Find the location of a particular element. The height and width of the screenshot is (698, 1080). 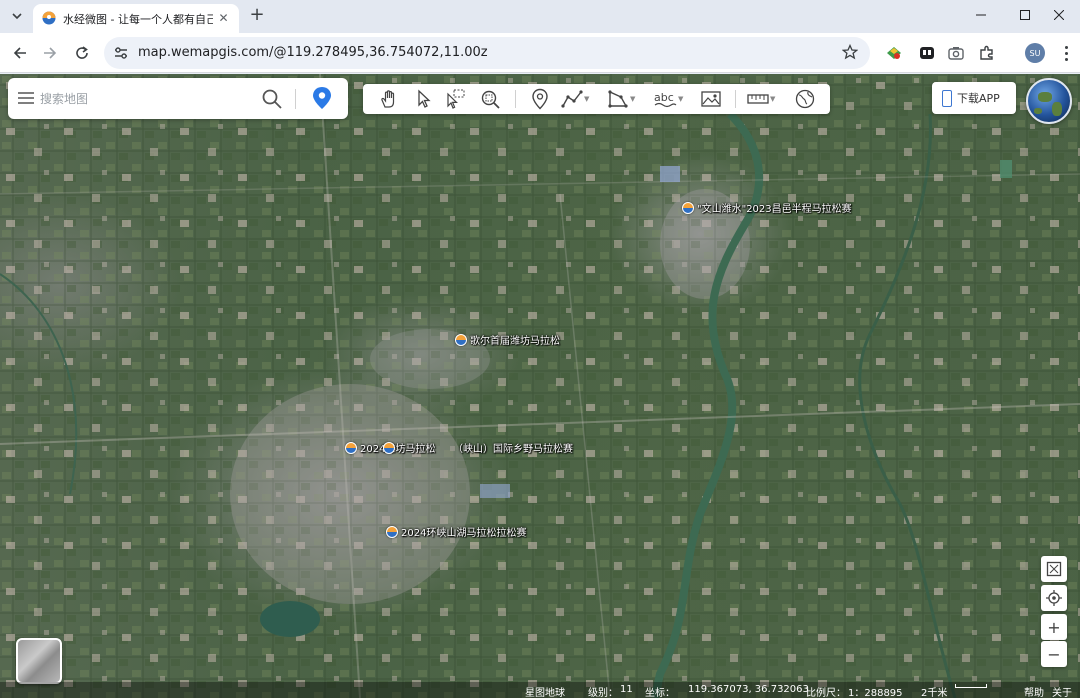

tab-search-button is located at coordinates (17, 16).